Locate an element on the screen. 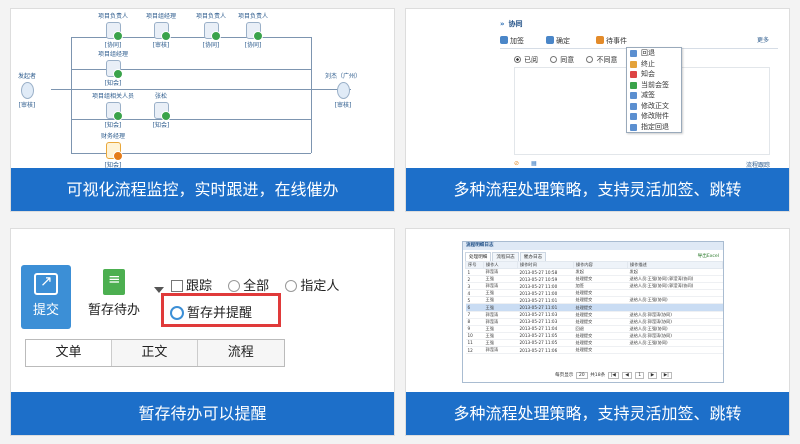 This screenshot has width=800, height=444. table-cell: 11 is located at coordinates (474, 343).